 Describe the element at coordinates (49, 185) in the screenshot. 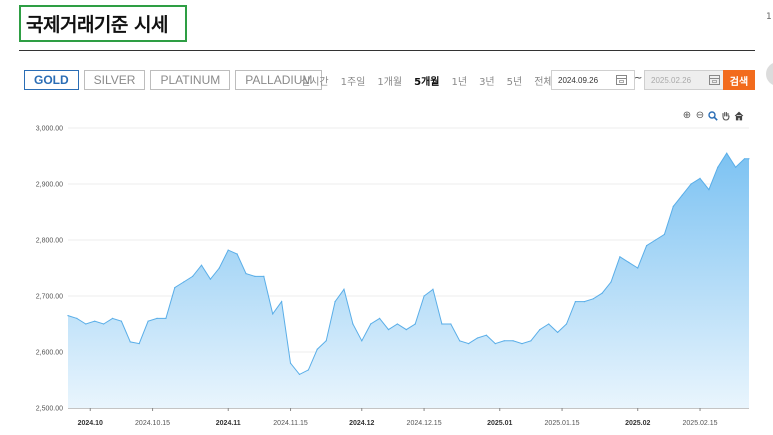

I see `y-tick-label: 2,900.00` at that location.